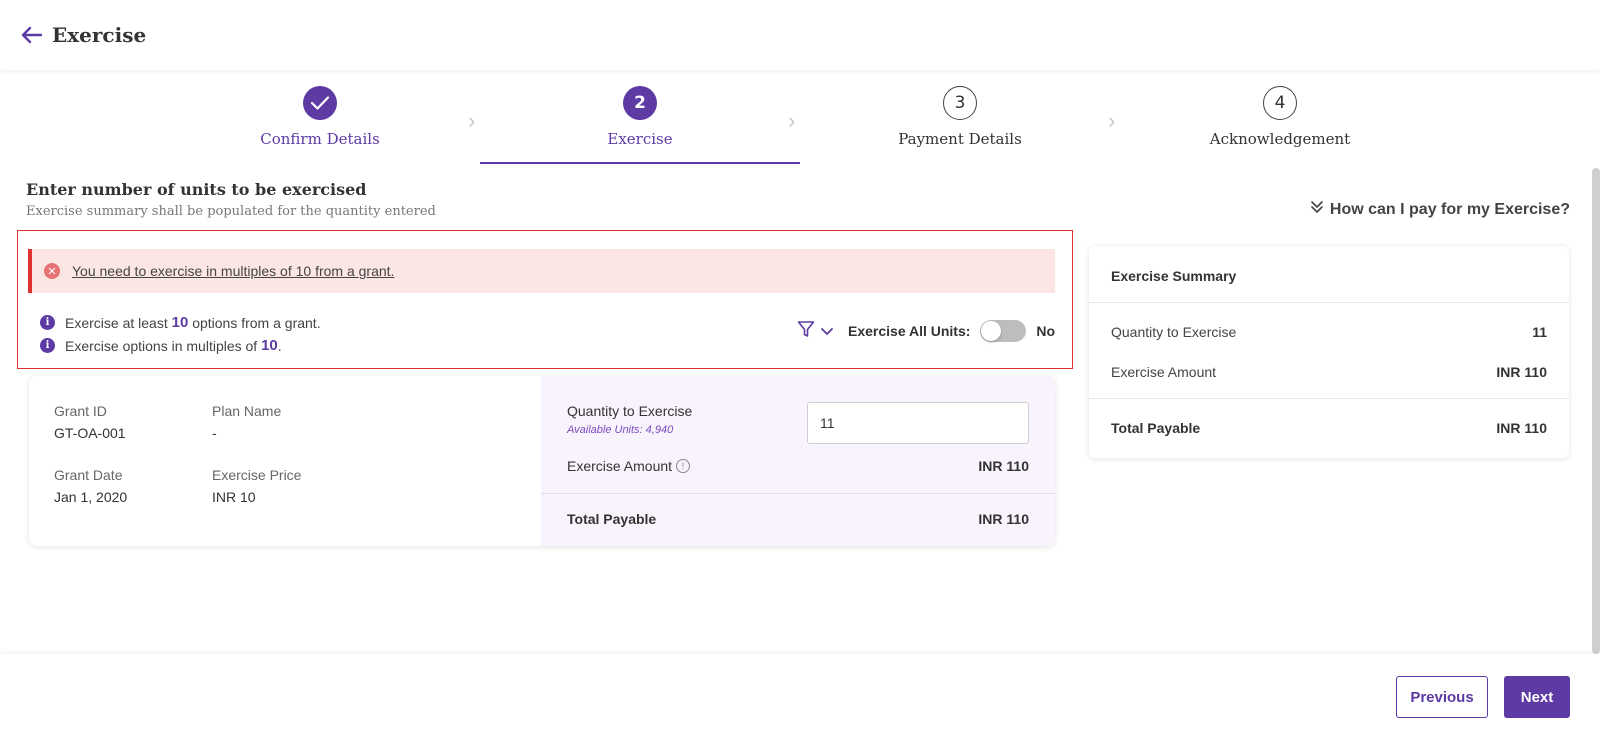 The image size is (1600, 738). I want to click on scrollbar, so click(1596, 411).